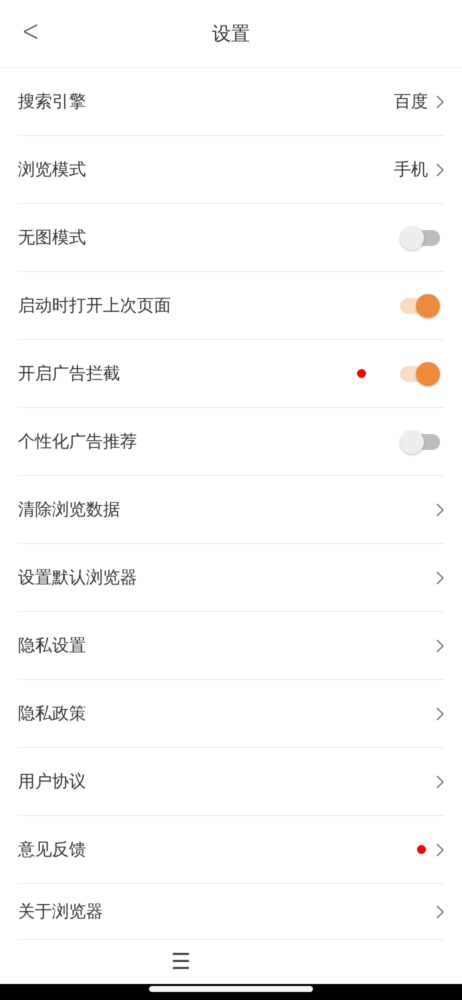 This screenshot has width=462, height=1000. I want to click on setting-value: 百度, so click(411, 102).